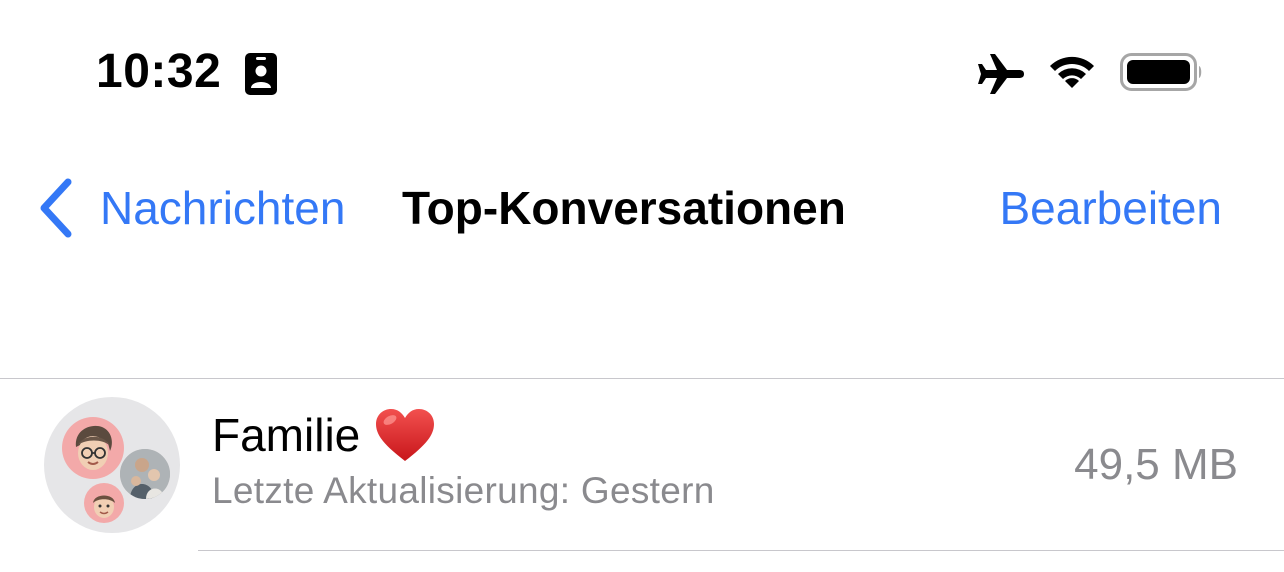 Image resolution: width=1284 pixels, height=572 pixels. What do you see at coordinates (56, 208) in the screenshot?
I see `chevron-left-icon` at bounding box center [56, 208].